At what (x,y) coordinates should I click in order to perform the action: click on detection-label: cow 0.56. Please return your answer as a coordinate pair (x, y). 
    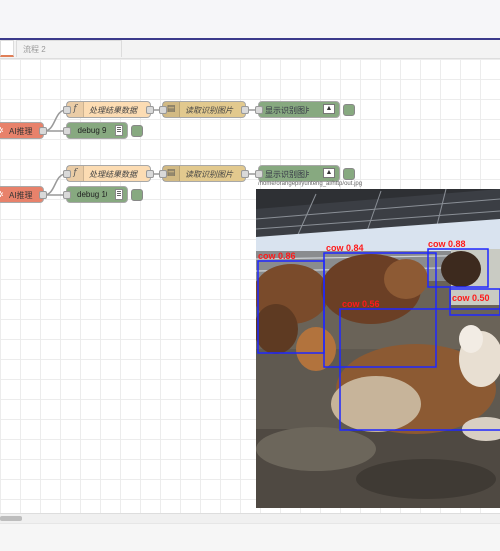
    Looking at the image, I should click on (361, 304).